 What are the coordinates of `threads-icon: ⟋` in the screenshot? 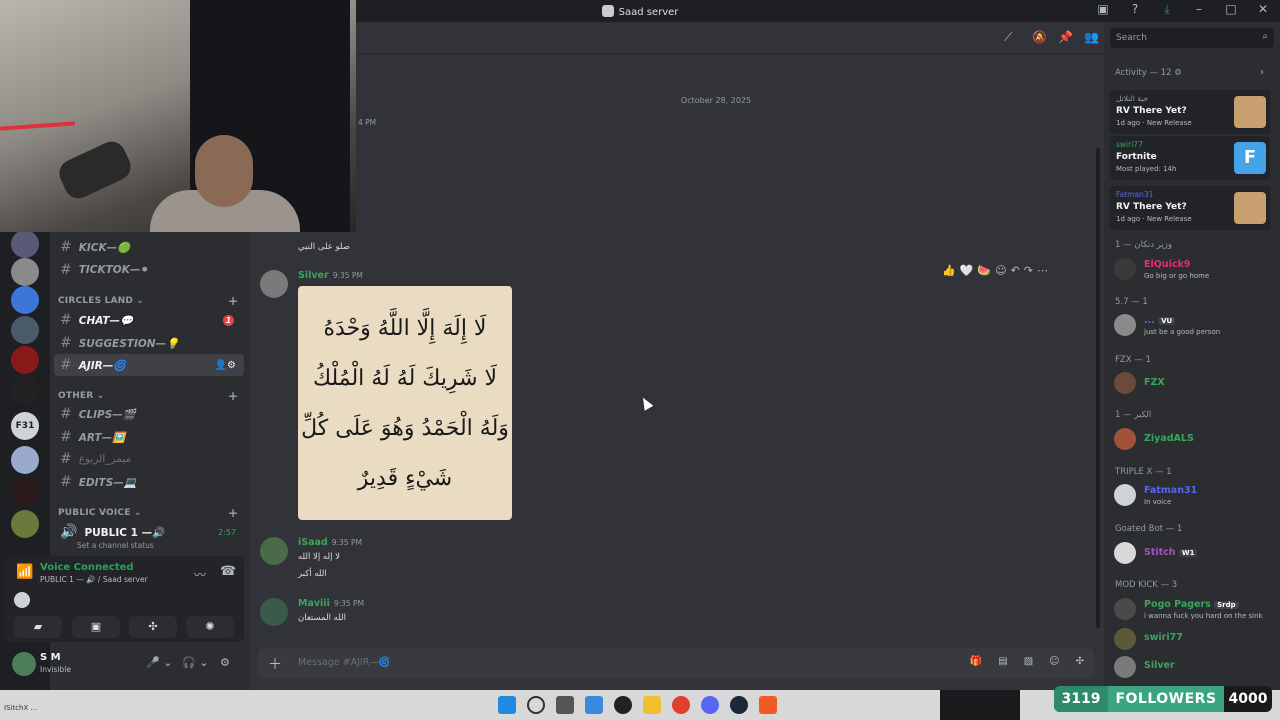 It's located at (1008, 37).